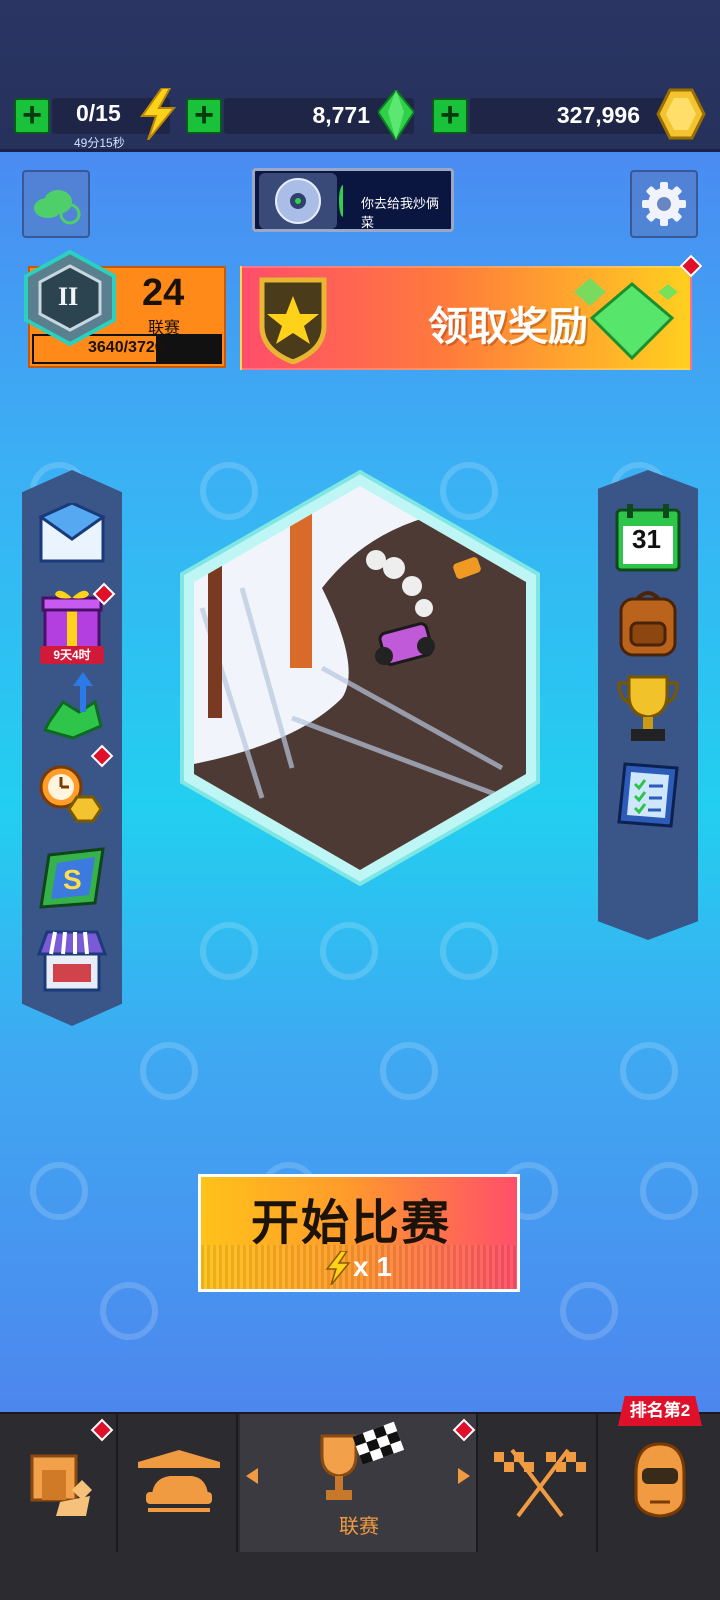 Image resolution: width=720 pixels, height=1600 pixels. I want to click on start-race-cost: x 1, so click(372, 1266).